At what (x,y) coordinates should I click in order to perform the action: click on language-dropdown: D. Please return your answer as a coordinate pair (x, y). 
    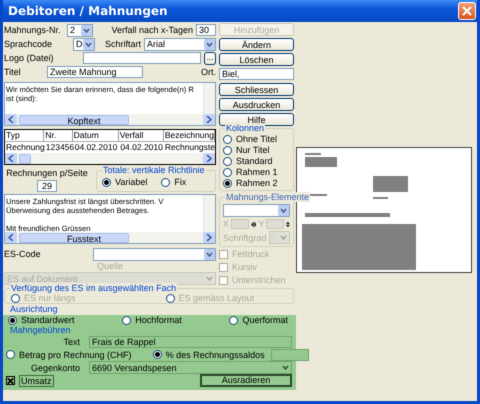
    Looking at the image, I should click on (84, 44).